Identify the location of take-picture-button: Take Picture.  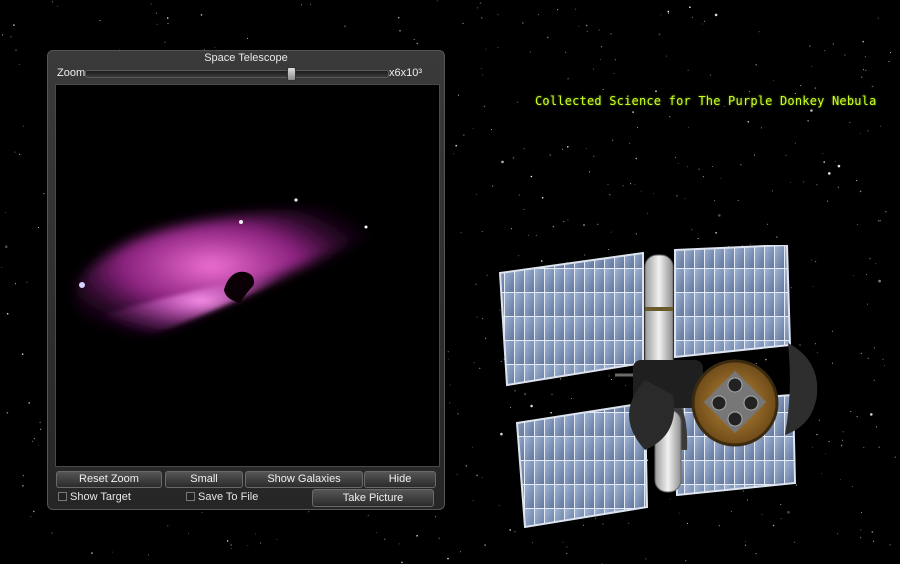
(373, 498).